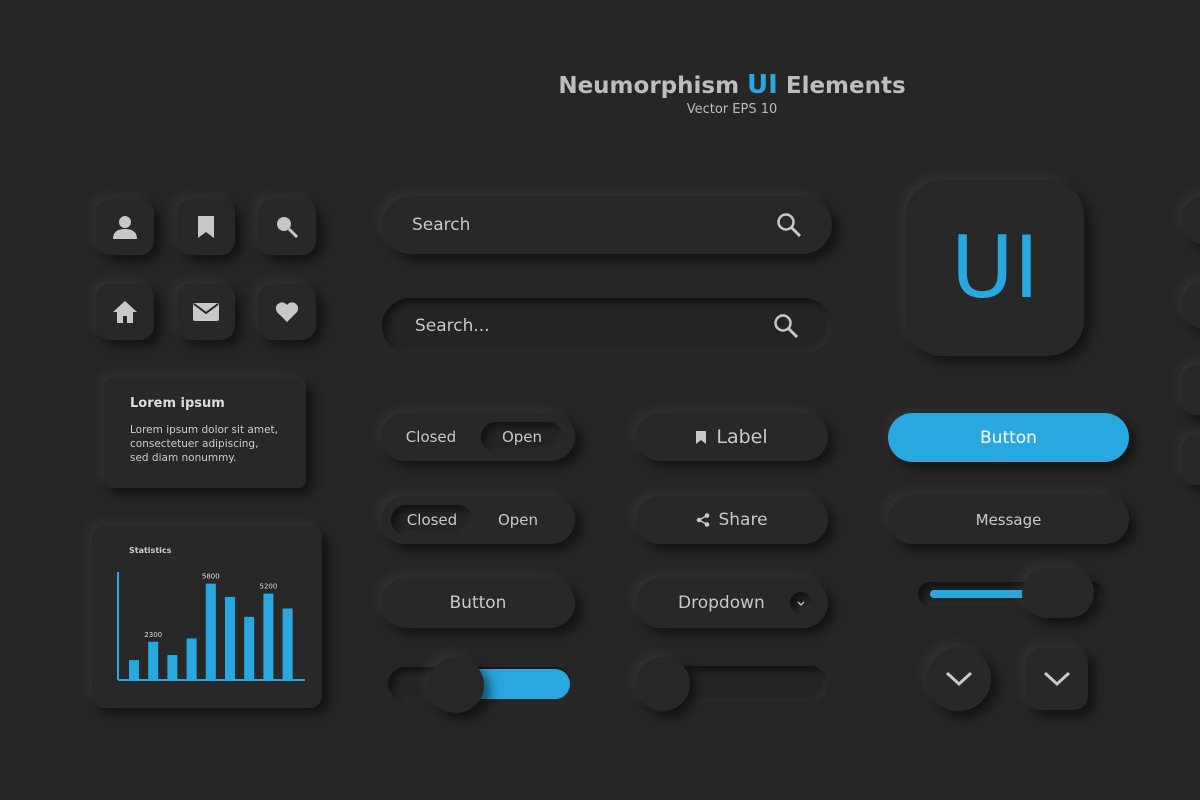 Image resolution: width=1200 pixels, height=800 pixels. I want to click on page-subtitle: Vector EPS 10, so click(732, 109).